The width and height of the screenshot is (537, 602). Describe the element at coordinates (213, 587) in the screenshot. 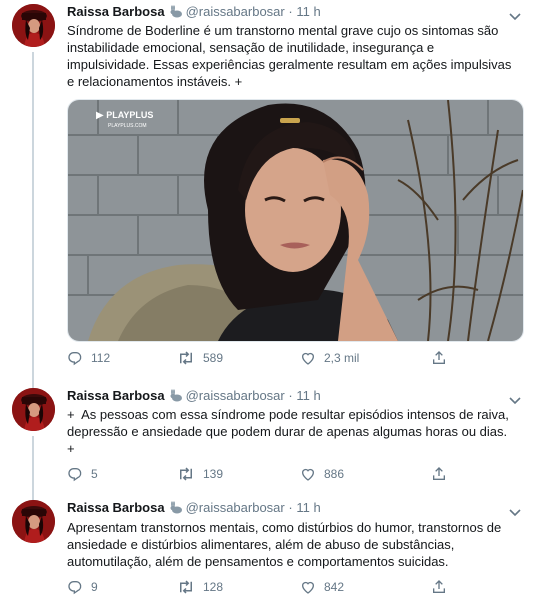

I see `retweet-count: 128` at that location.